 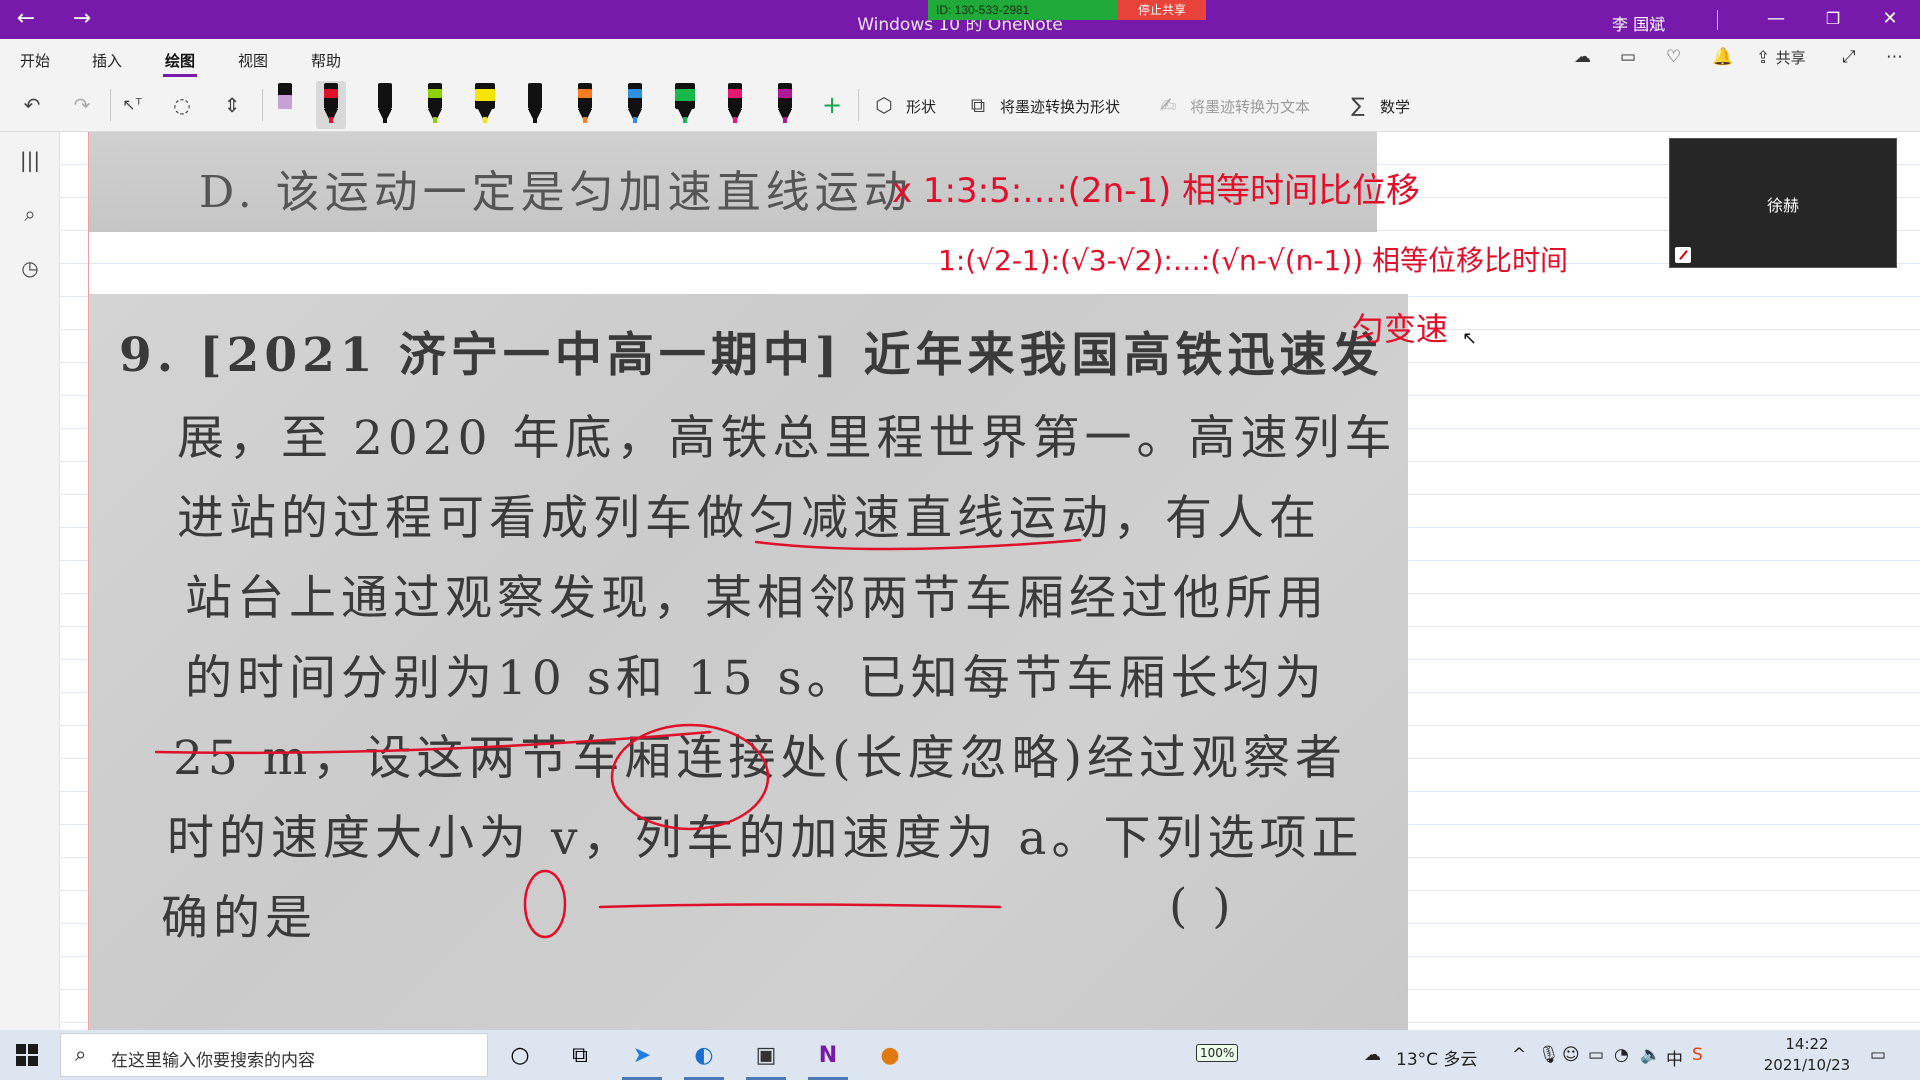 I want to click on ink-note: 匀变速, so click(x=1400, y=329).